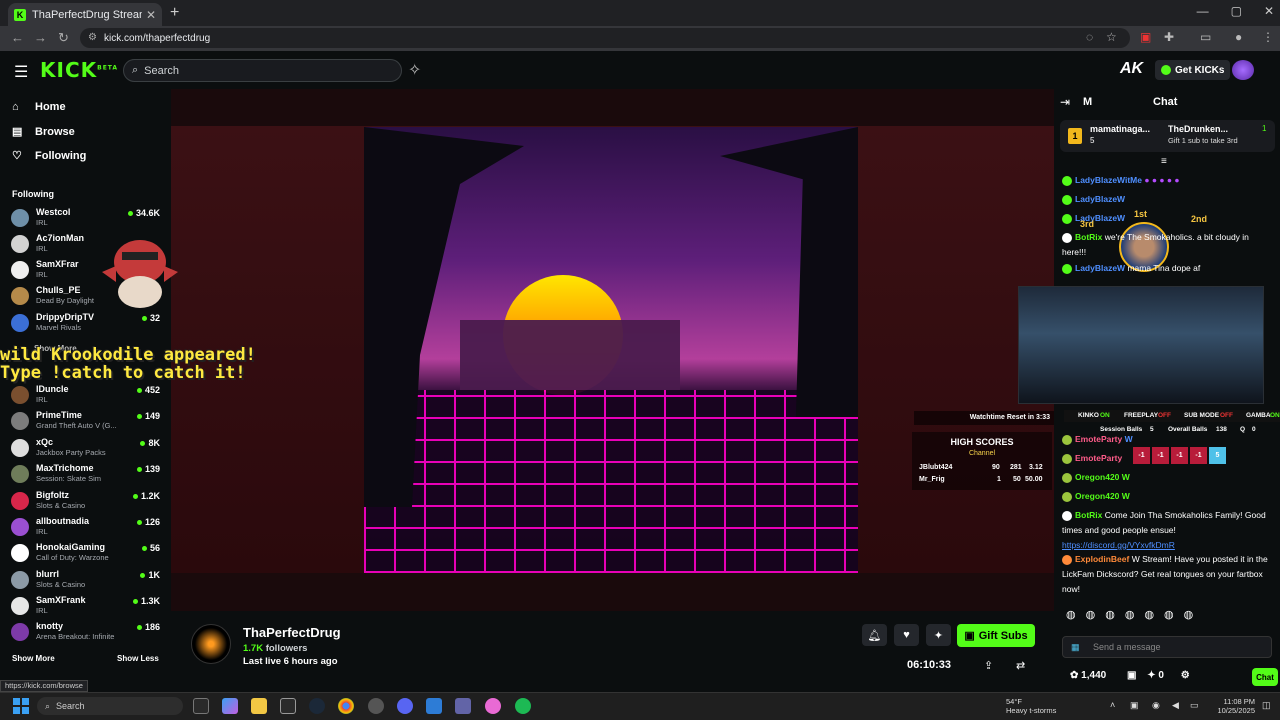 The image size is (1280, 720). What do you see at coordinates (523, 706) in the screenshot?
I see `spotify-icon` at bounding box center [523, 706].